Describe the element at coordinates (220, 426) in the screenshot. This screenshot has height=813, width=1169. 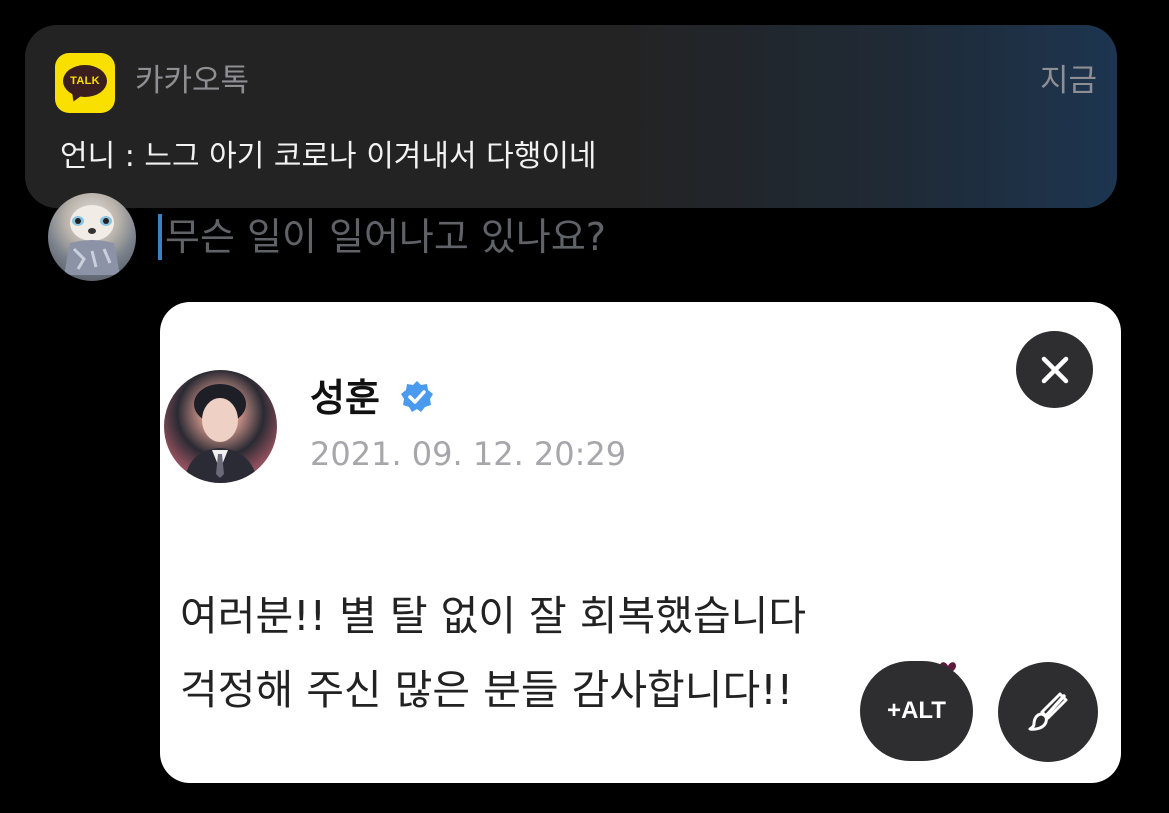
I see `author-avatar` at that location.